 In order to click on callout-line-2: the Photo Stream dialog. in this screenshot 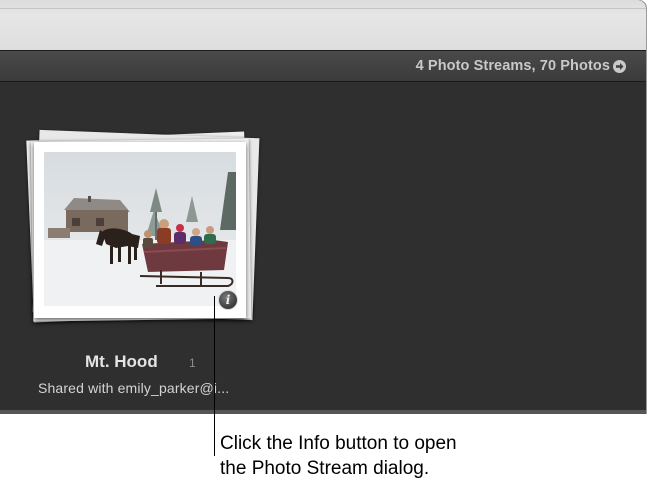, I will do `click(325, 468)`.